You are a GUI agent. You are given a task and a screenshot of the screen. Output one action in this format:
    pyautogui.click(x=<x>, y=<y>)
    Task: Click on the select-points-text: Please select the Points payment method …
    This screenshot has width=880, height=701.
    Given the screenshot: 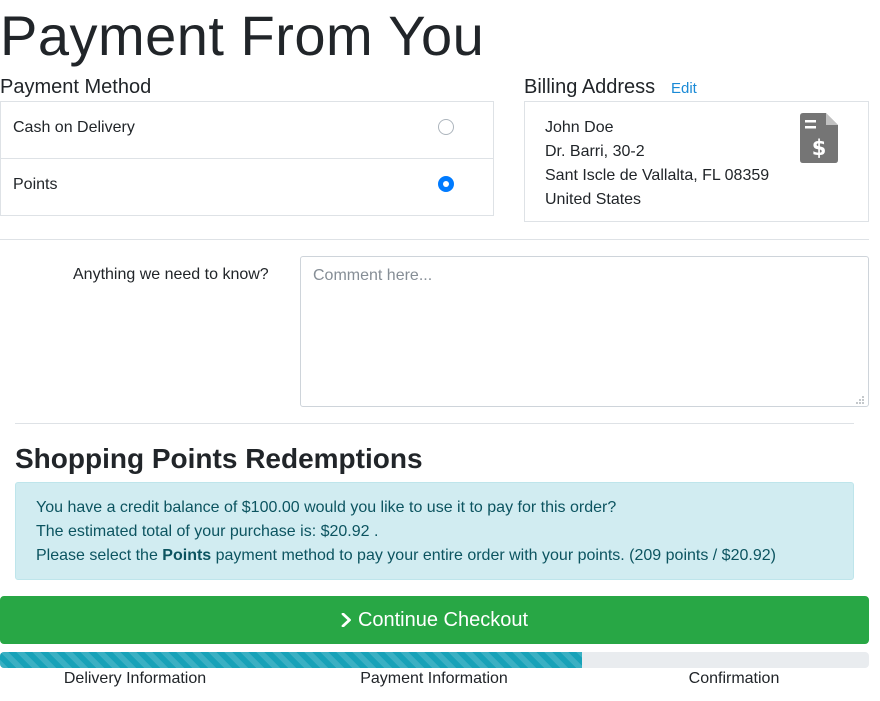 What is the action you would take?
    pyautogui.click(x=406, y=556)
    